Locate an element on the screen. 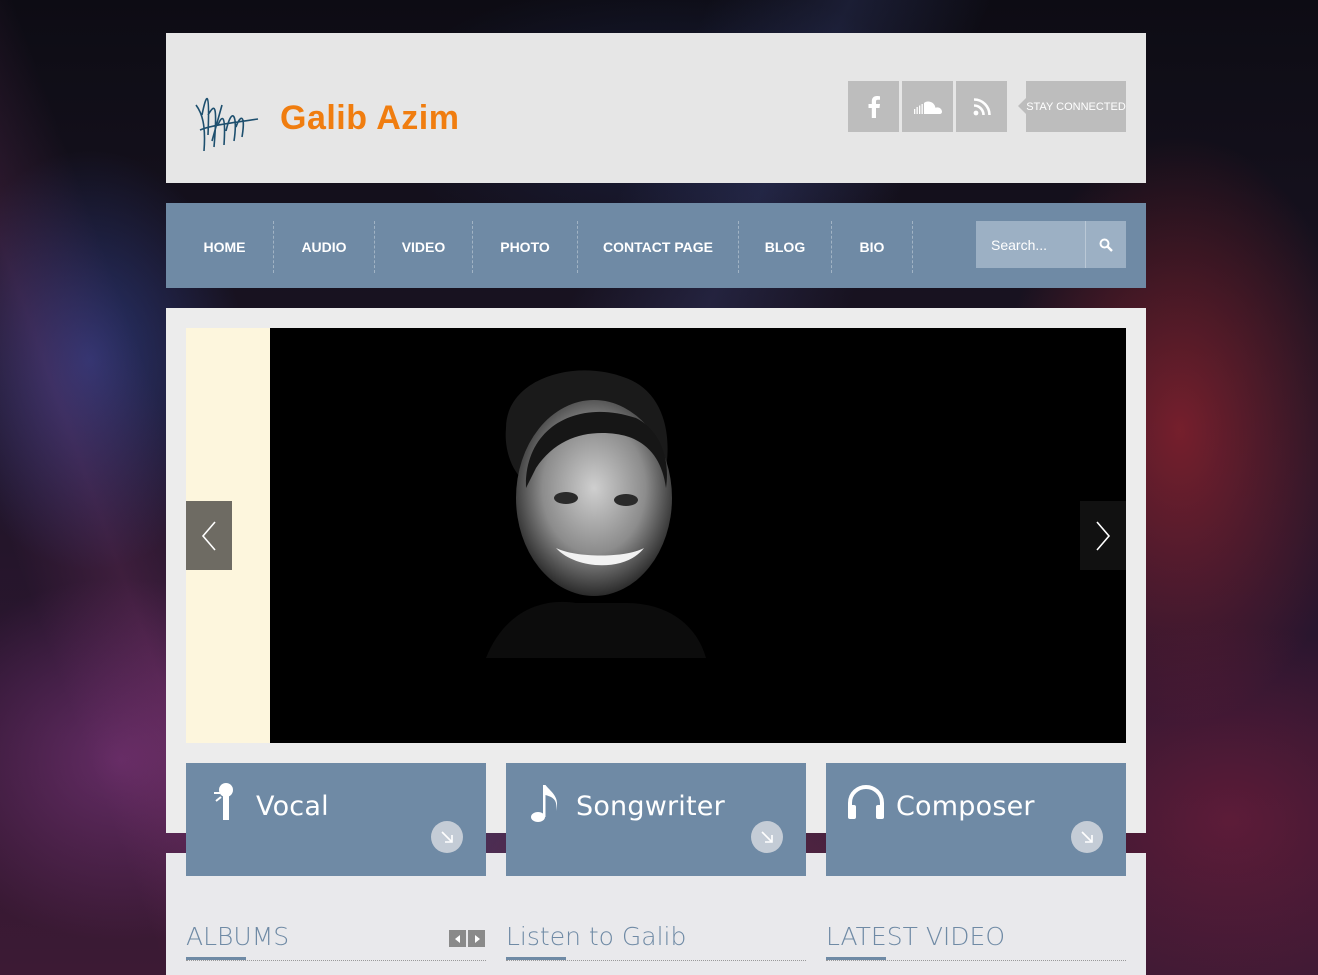 This screenshot has width=1318, height=975. caret-left-icon is located at coordinates (457, 938).